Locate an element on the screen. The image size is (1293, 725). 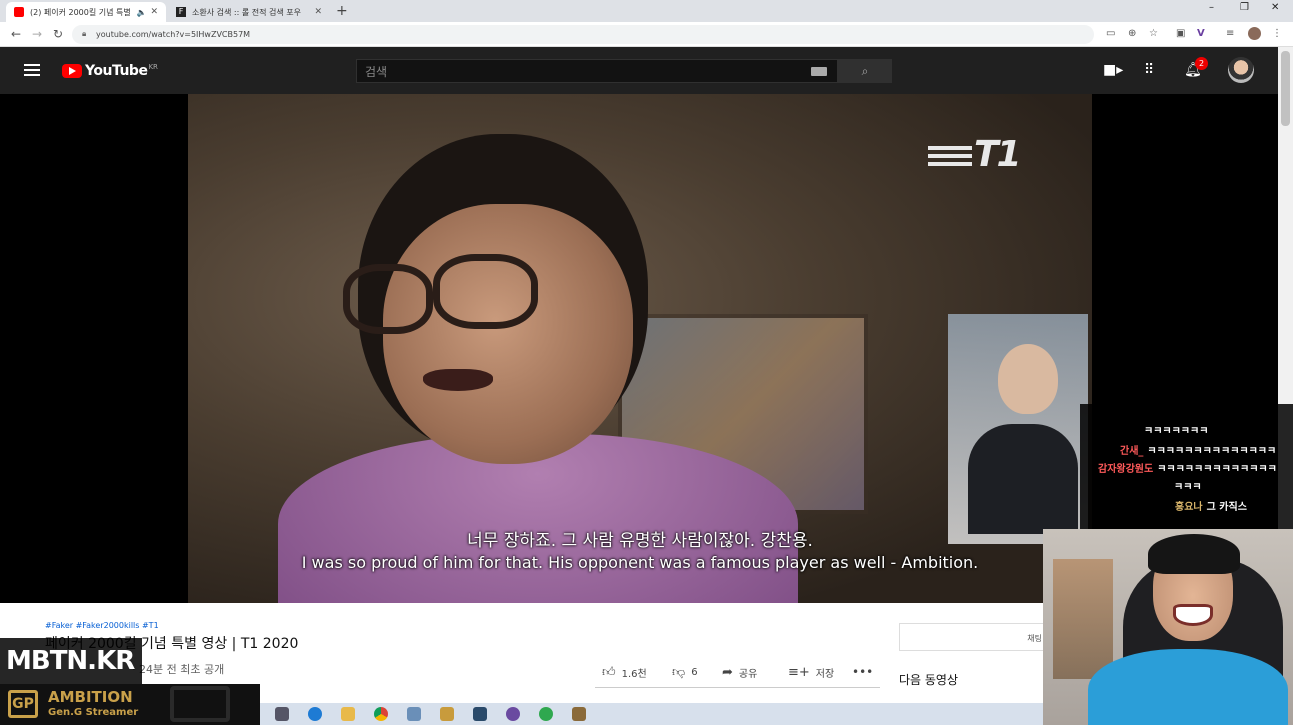
region-code: KR is located at coordinates (153, 67).